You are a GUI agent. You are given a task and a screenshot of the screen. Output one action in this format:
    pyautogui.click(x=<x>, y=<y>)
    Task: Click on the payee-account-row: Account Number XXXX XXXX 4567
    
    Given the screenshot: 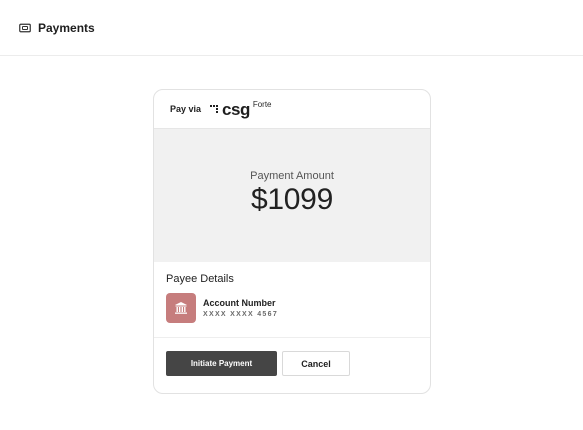 What is the action you would take?
    pyautogui.click(x=292, y=308)
    